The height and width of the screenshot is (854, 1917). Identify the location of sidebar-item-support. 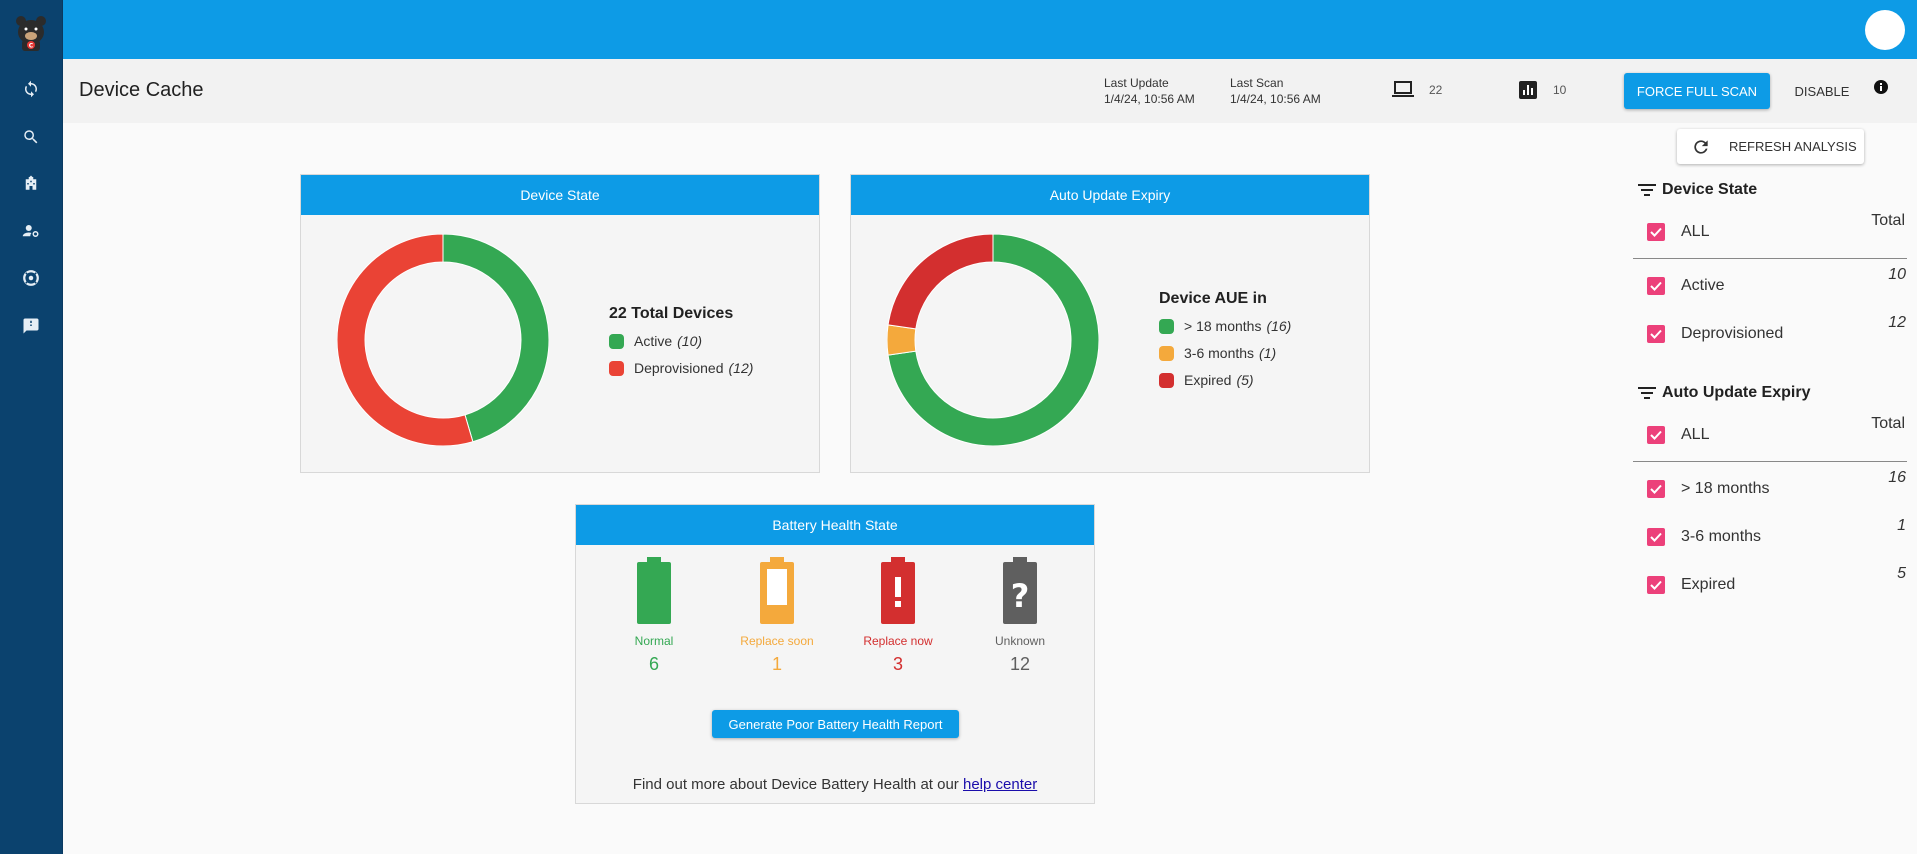
(31, 278).